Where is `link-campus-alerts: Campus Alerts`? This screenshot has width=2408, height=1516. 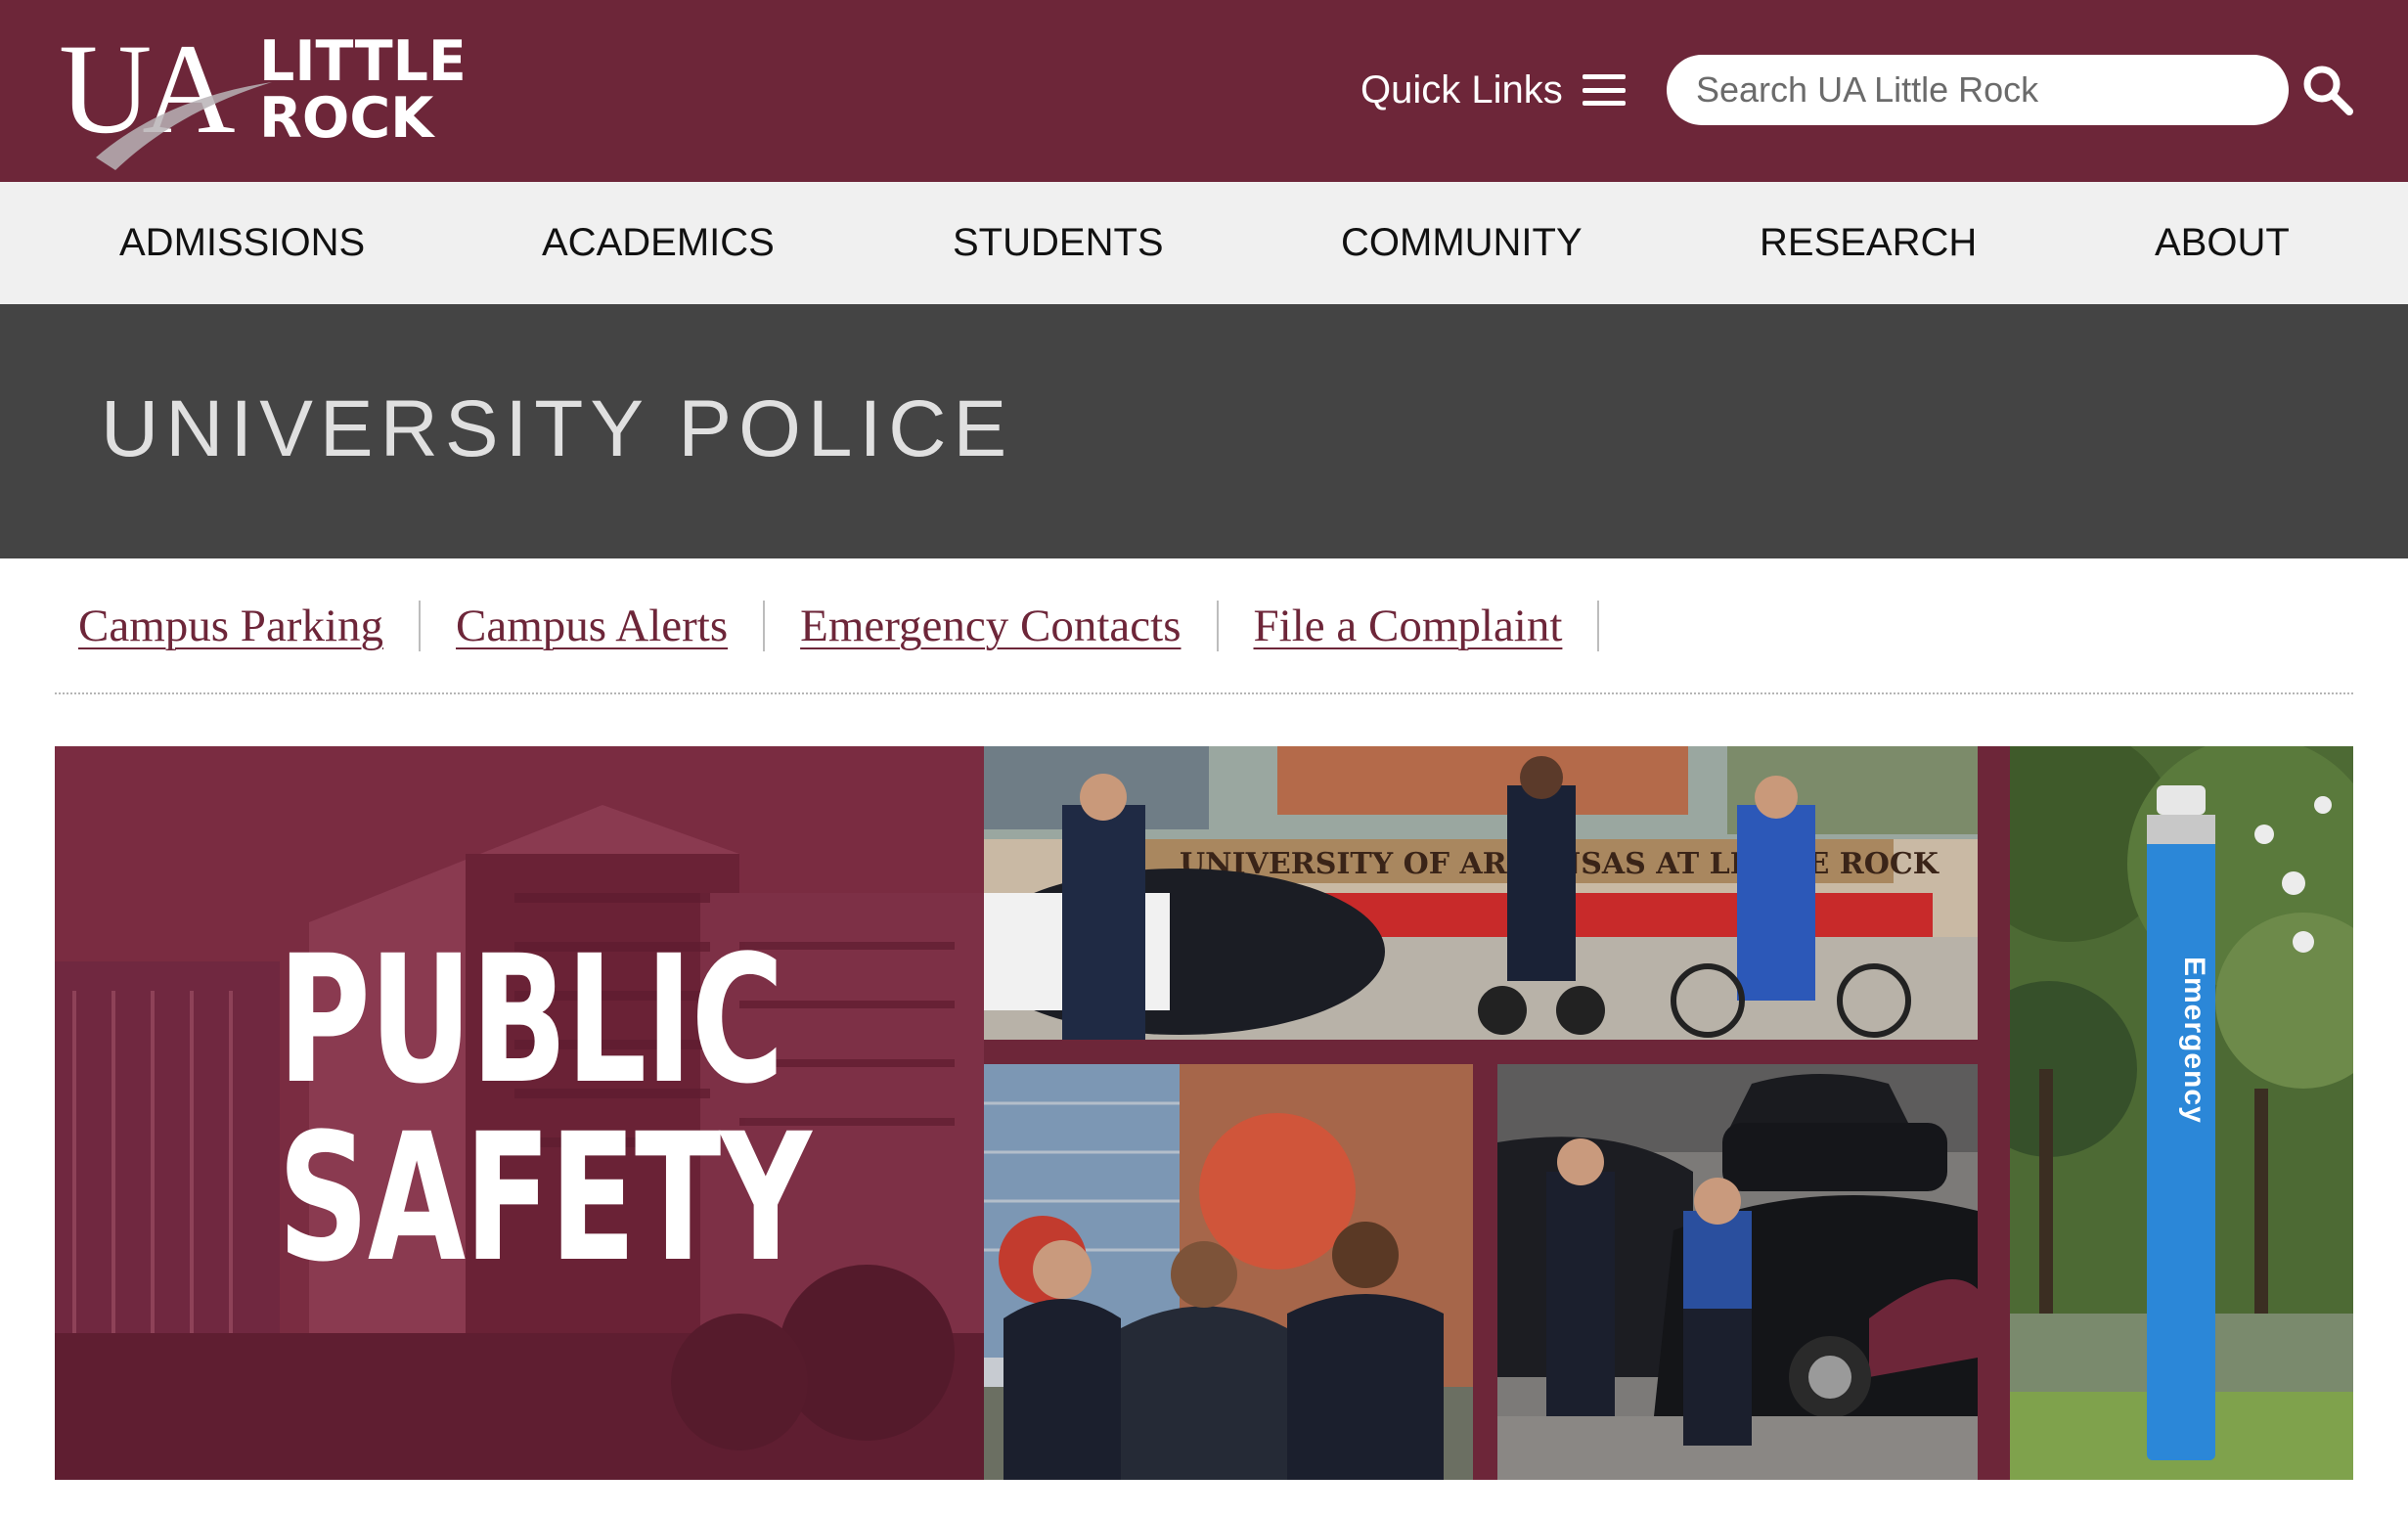 link-campus-alerts: Campus Alerts is located at coordinates (592, 626).